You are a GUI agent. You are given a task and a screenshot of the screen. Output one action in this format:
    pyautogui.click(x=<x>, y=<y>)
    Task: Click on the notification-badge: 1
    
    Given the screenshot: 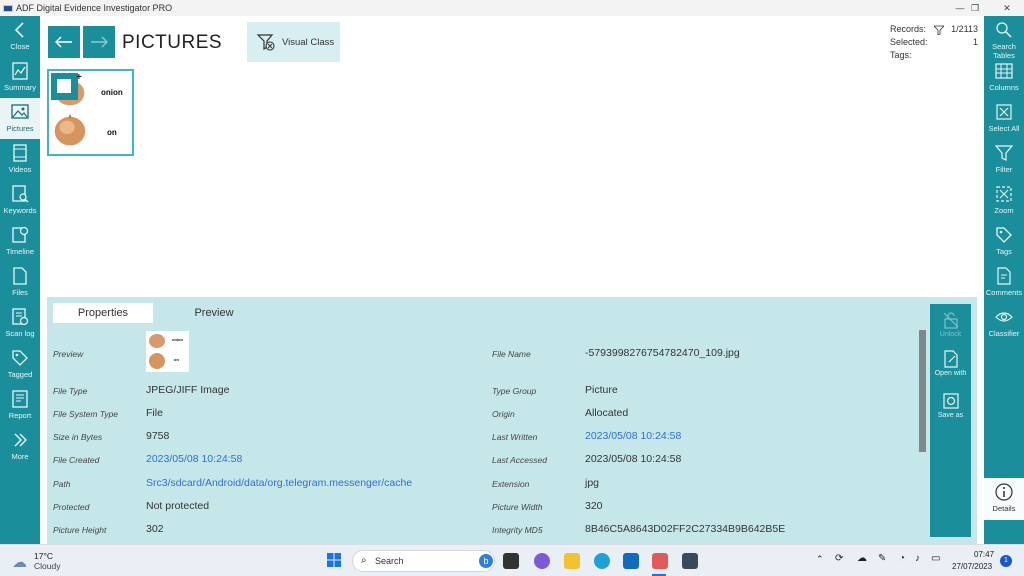 What is the action you would take?
    pyautogui.click(x=1006, y=561)
    